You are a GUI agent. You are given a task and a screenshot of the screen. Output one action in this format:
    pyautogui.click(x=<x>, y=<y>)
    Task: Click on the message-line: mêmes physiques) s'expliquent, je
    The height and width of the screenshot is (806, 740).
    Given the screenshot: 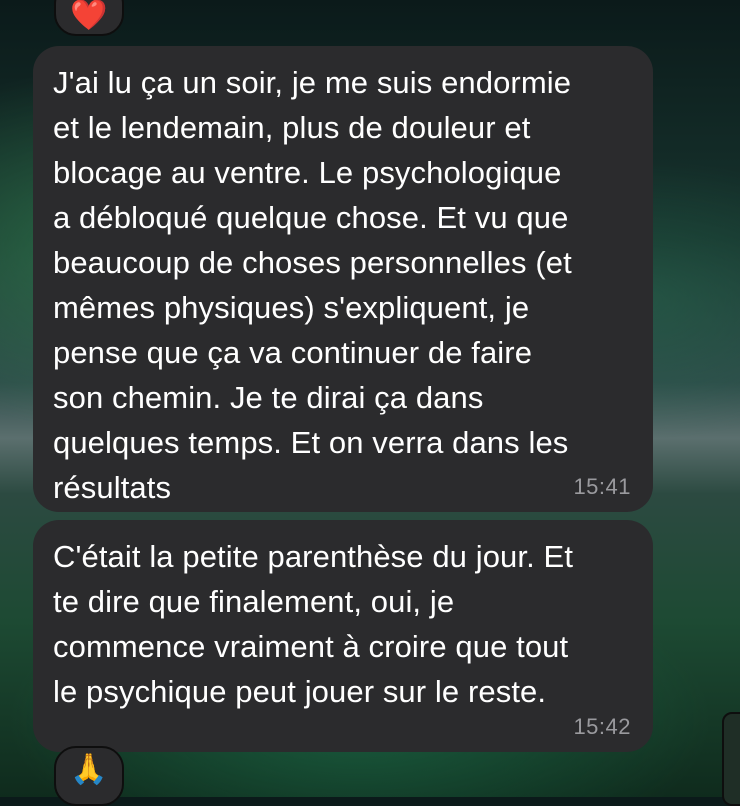 What is the action you would take?
    pyautogui.click(x=291, y=307)
    